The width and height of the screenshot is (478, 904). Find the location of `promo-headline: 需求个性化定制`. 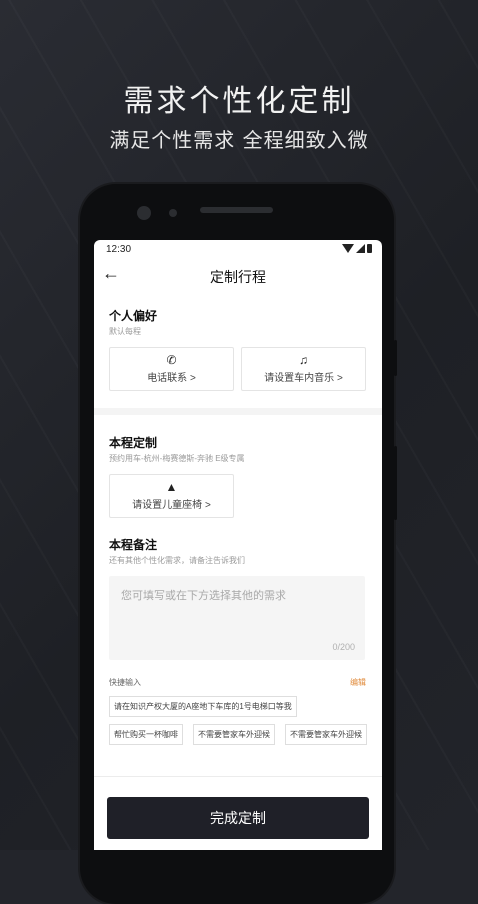

promo-headline: 需求个性化定制 is located at coordinates (239, 101).